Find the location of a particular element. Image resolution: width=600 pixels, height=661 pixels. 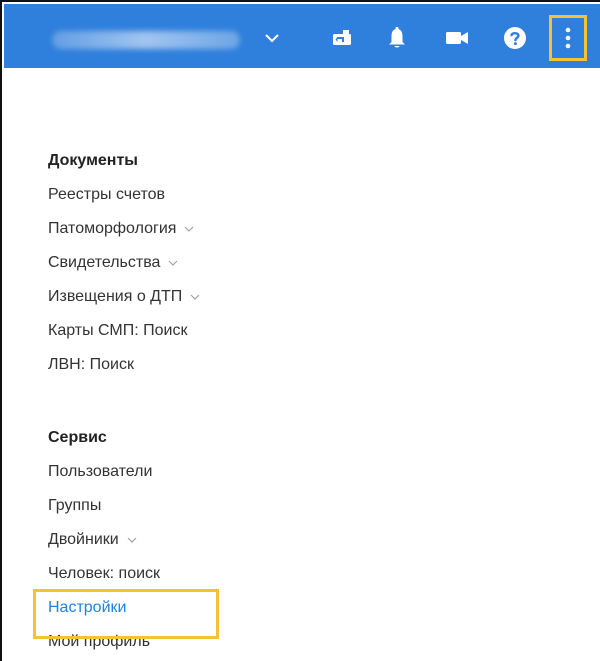

more-vertical-icon is located at coordinates (568, 38).